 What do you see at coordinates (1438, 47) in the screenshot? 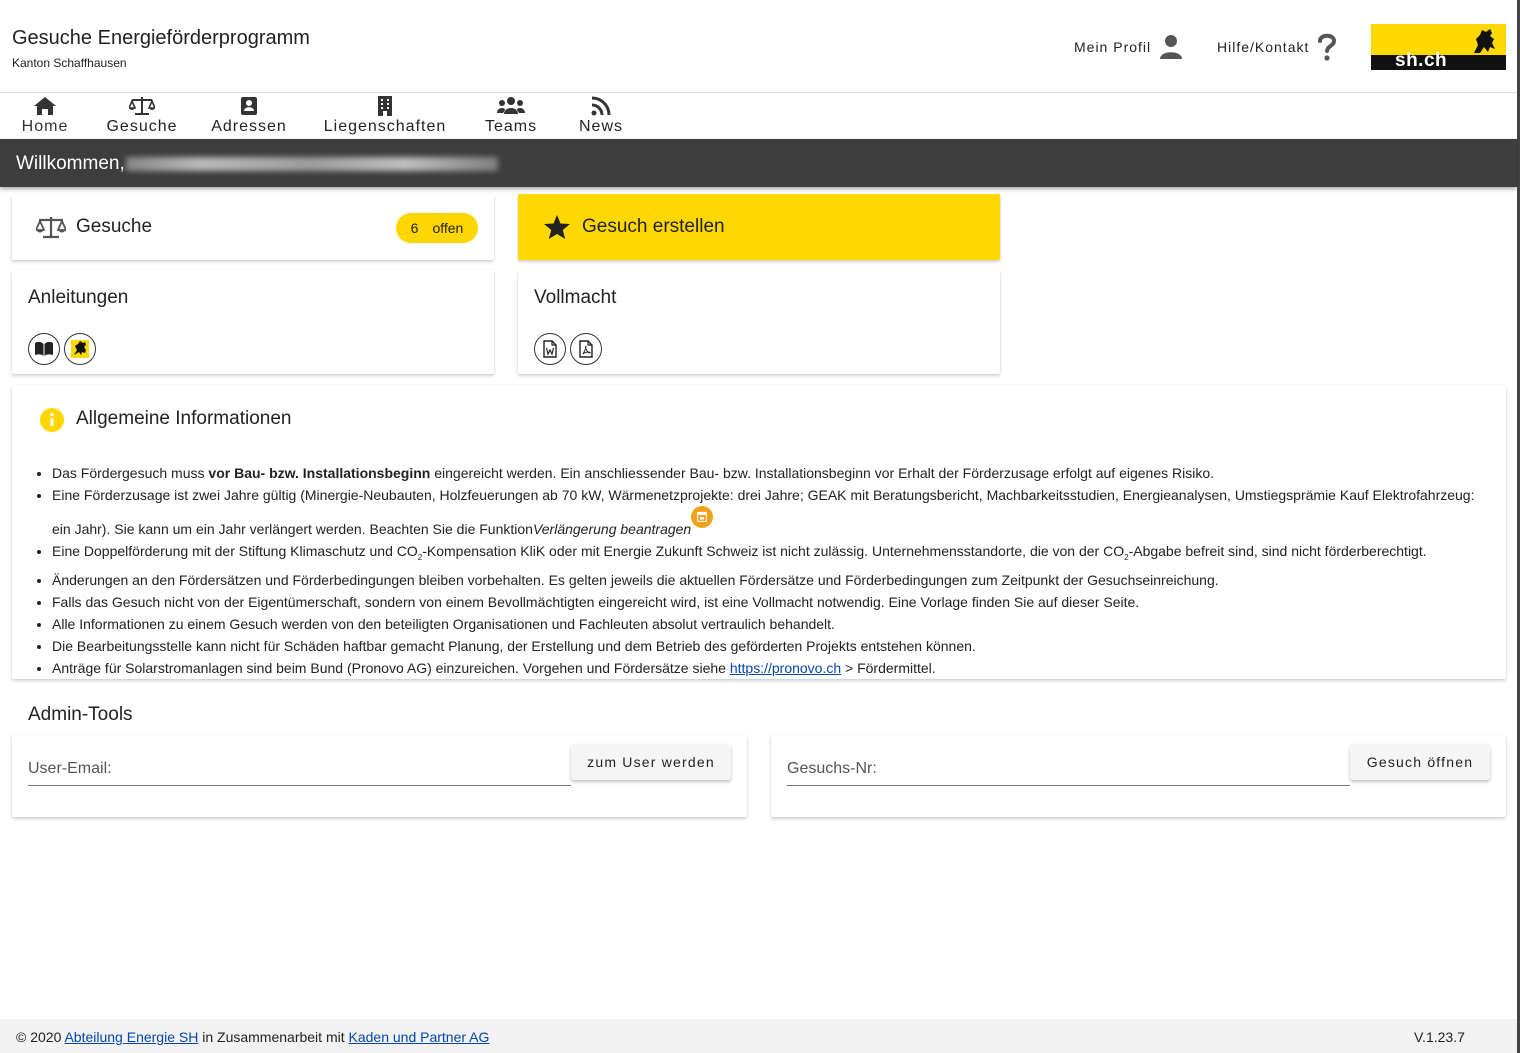
I see `canton-logo: sh.ch` at bounding box center [1438, 47].